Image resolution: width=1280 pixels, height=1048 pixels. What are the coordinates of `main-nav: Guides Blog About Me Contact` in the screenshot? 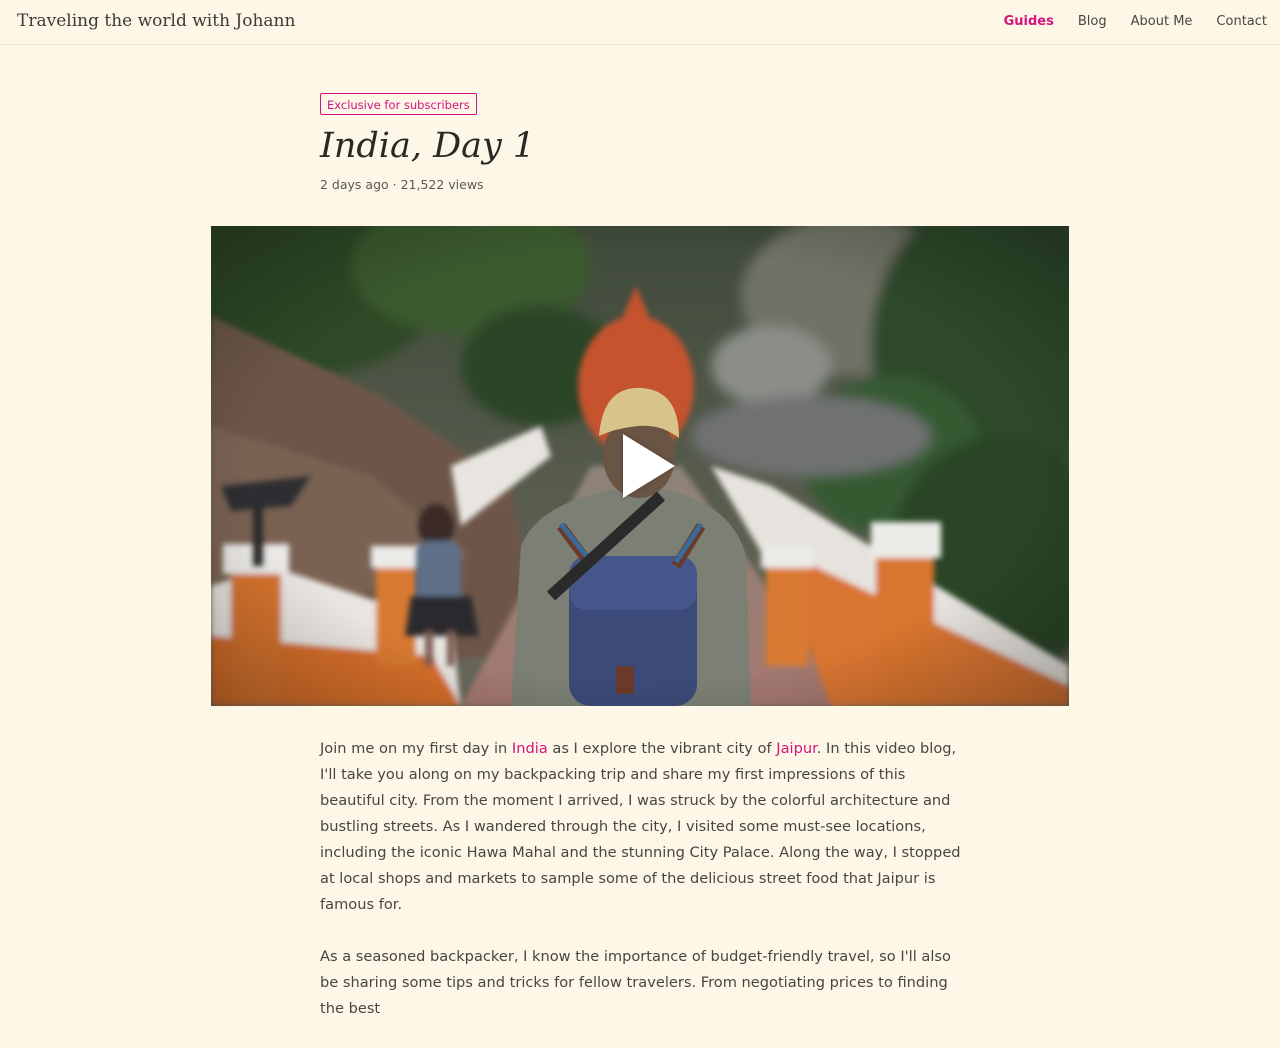 It's located at (1135, 21).